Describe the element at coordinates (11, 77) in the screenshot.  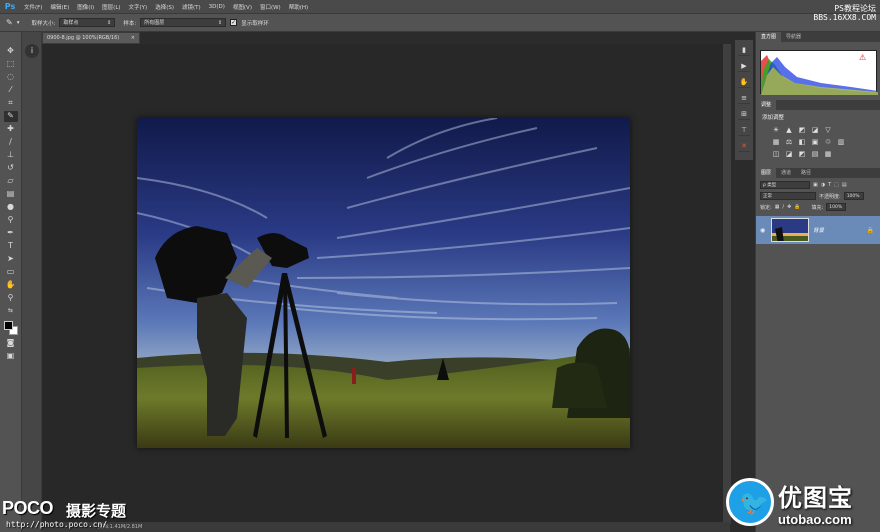
I see `lasso-tool-icon: ◌` at that location.